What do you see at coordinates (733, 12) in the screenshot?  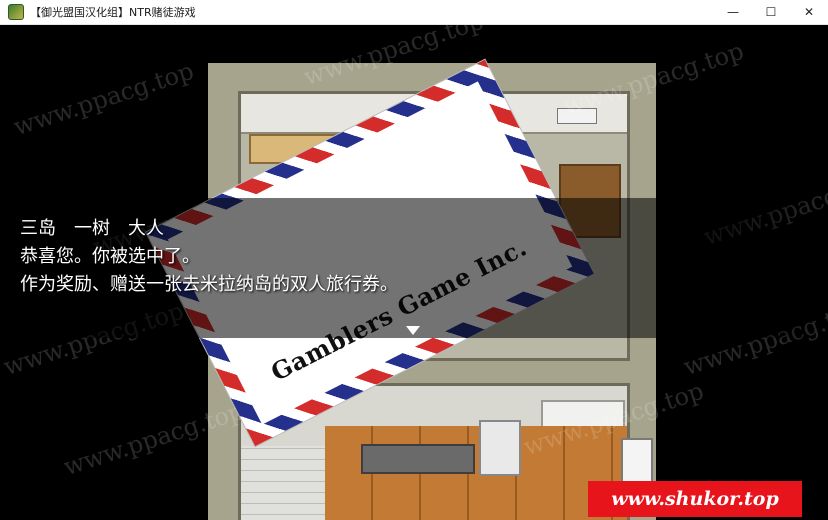 I see `minimize-button: —` at bounding box center [733, 12].